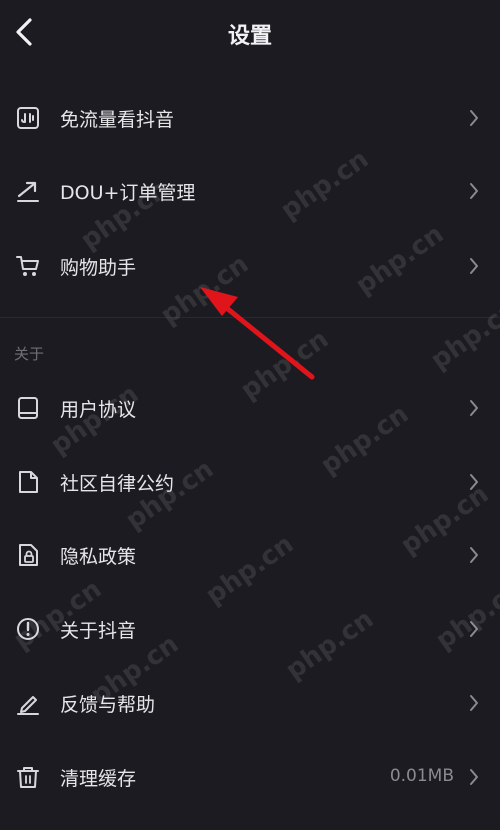 The width and height of the screenshot is (500, 830). Describe the element at coordinates (249, 36) in the screenshot. I see `page-title: 设置` at that location.